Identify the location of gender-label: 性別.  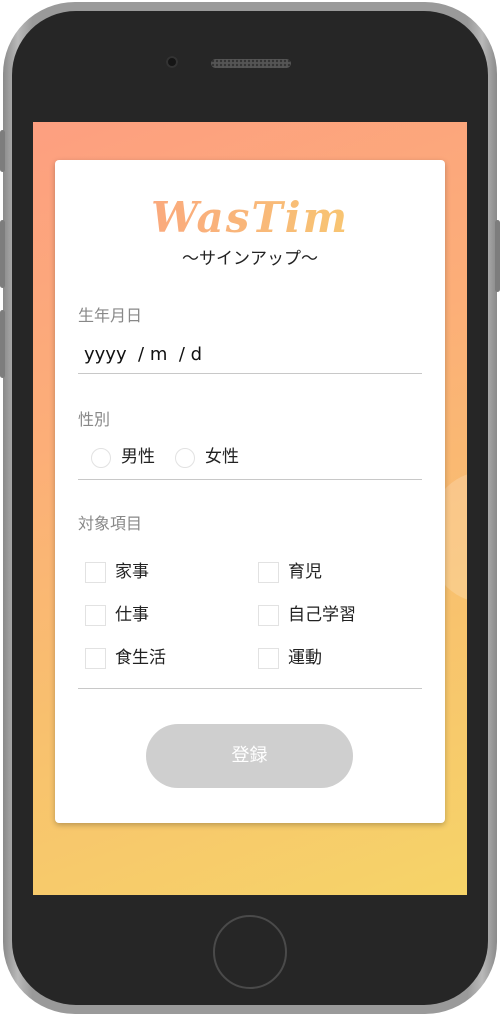
(94, 419).